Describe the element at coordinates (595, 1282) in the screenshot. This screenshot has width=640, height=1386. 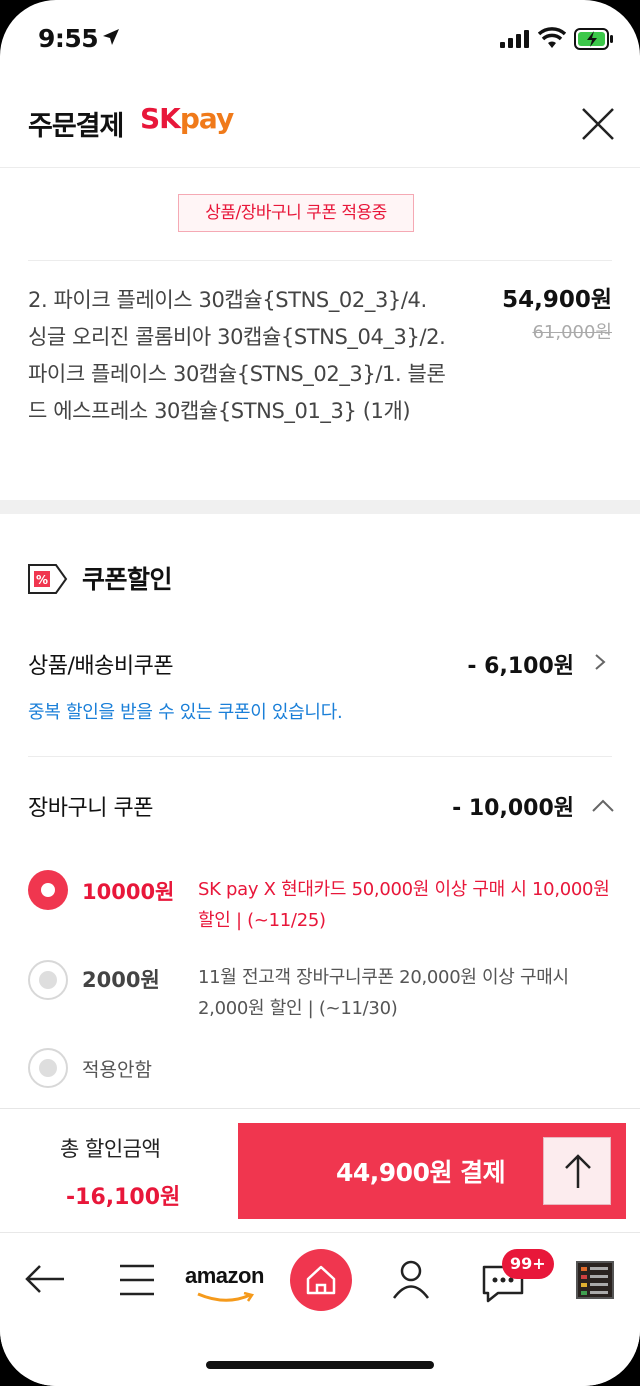
I see `tabs-thumbnail-icon` at that location.